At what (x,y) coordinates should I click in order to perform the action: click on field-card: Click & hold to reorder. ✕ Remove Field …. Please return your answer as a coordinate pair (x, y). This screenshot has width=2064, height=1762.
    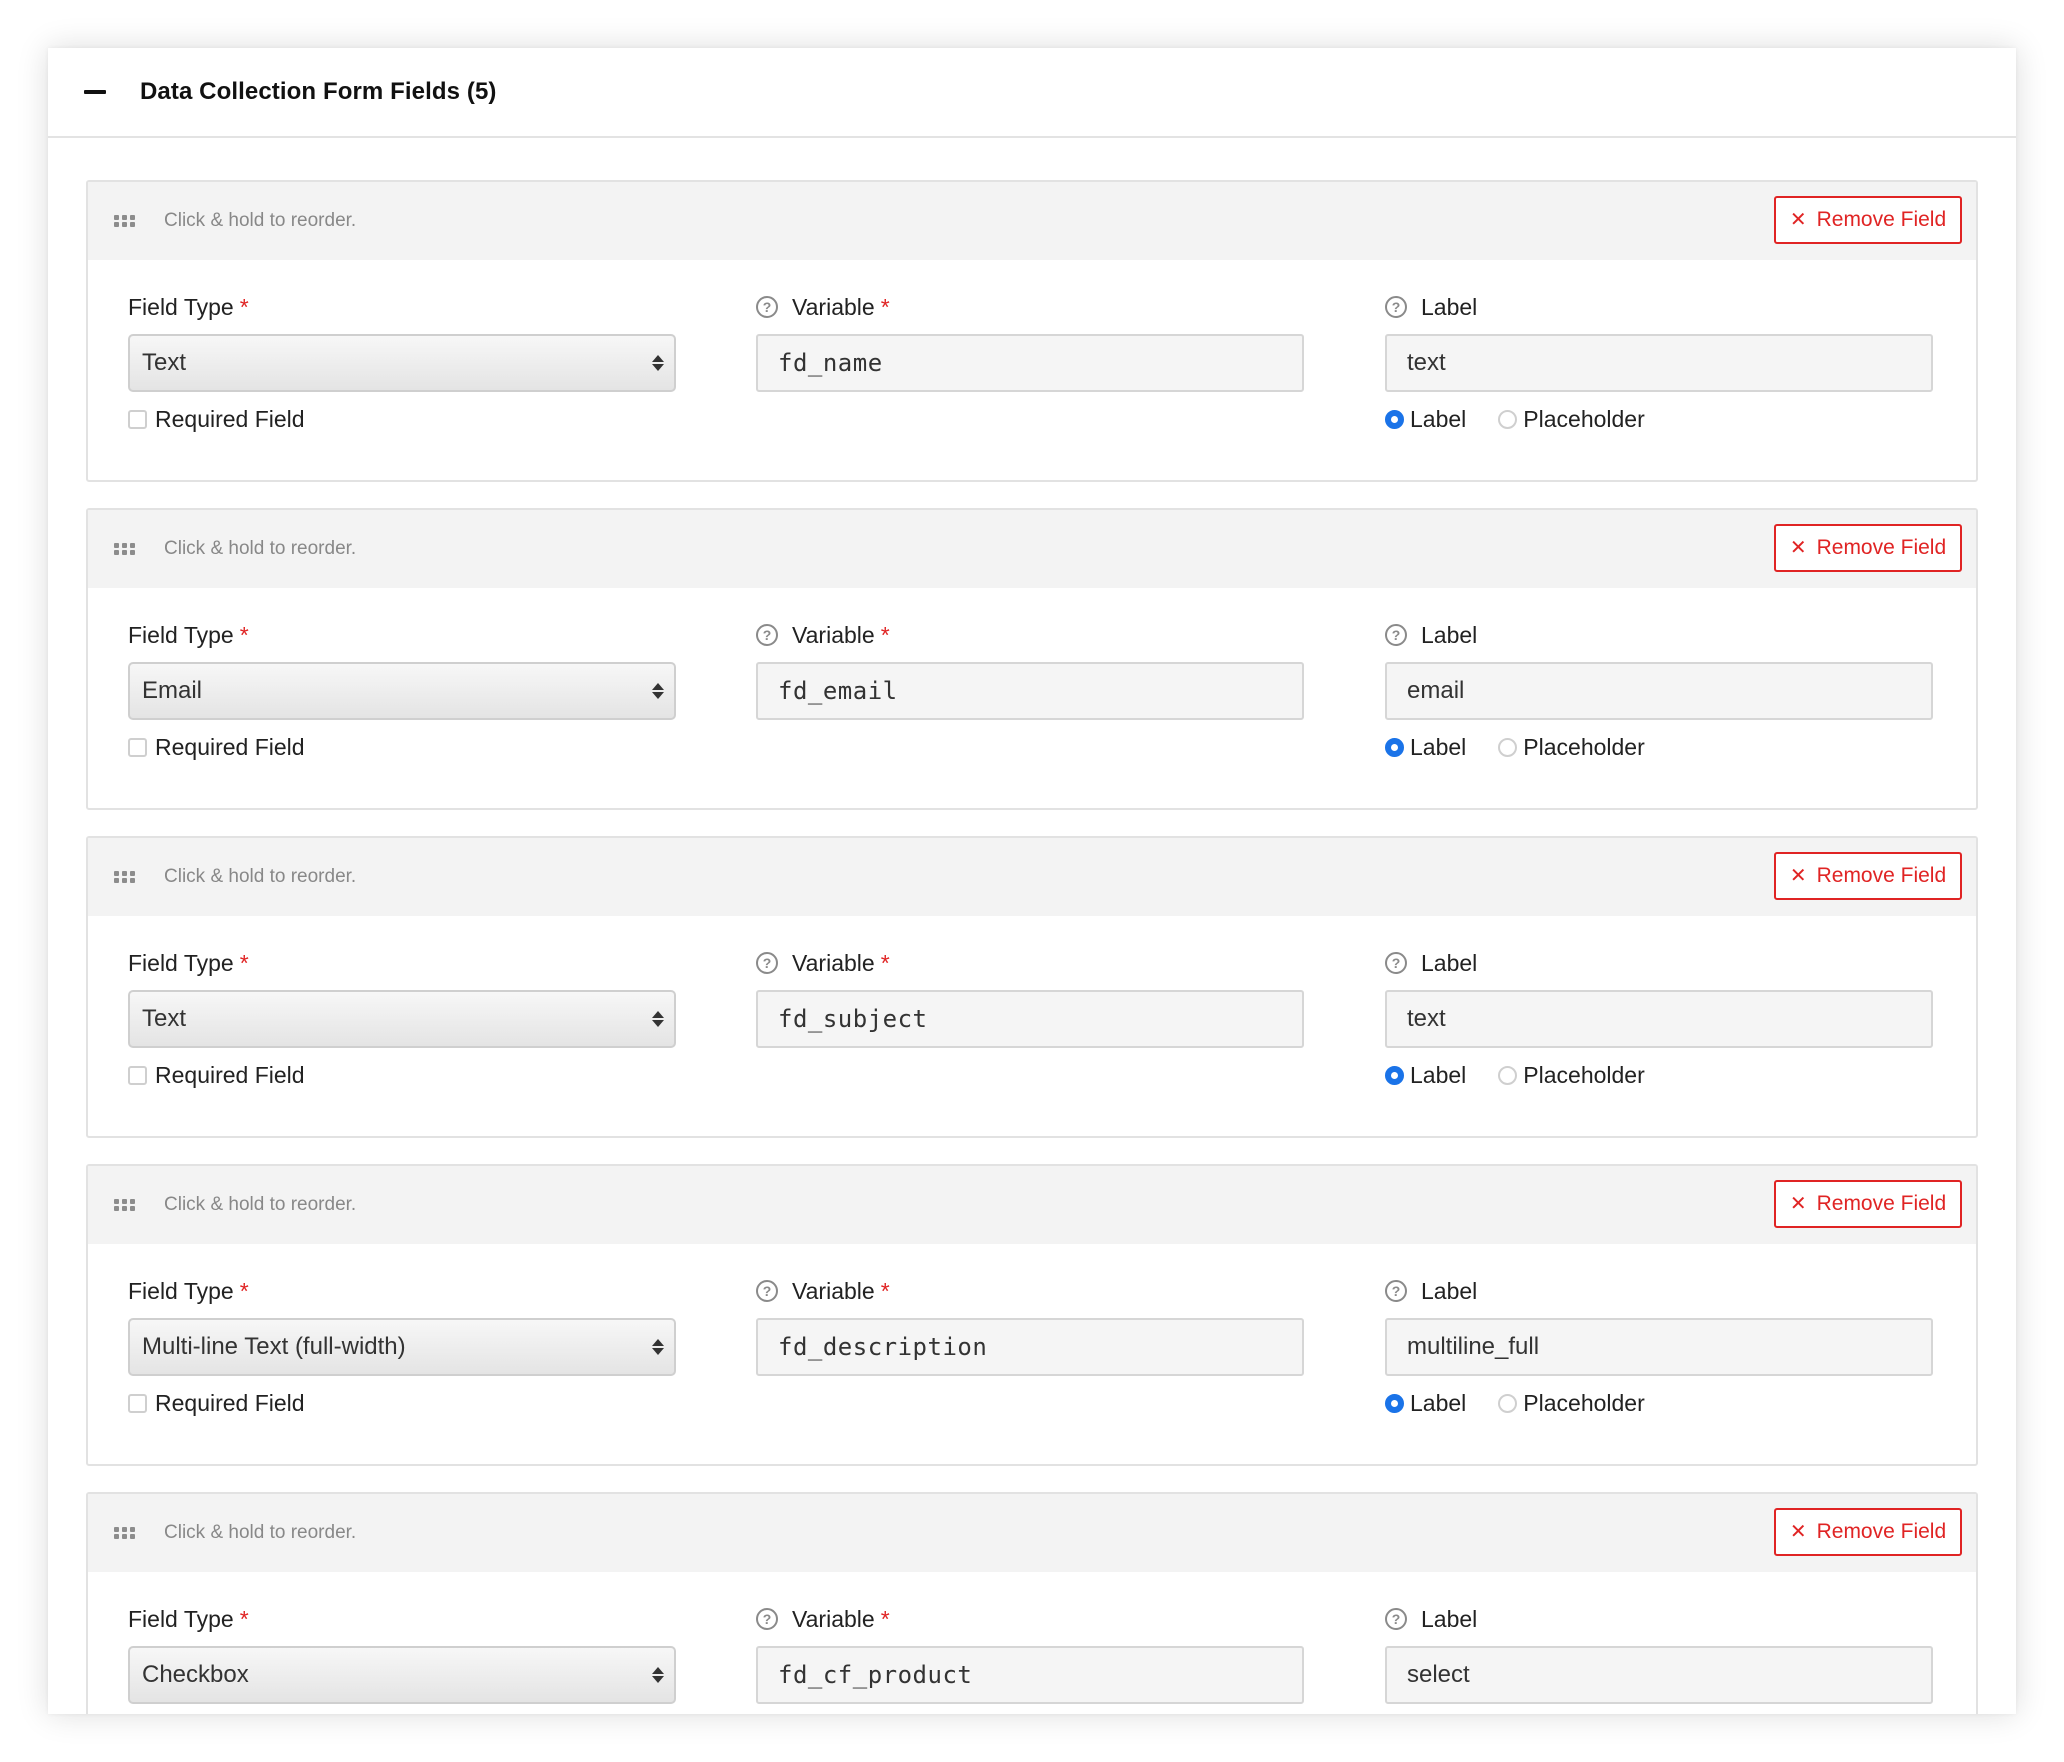
    Looking at the image, I should click on (1032, 1603).